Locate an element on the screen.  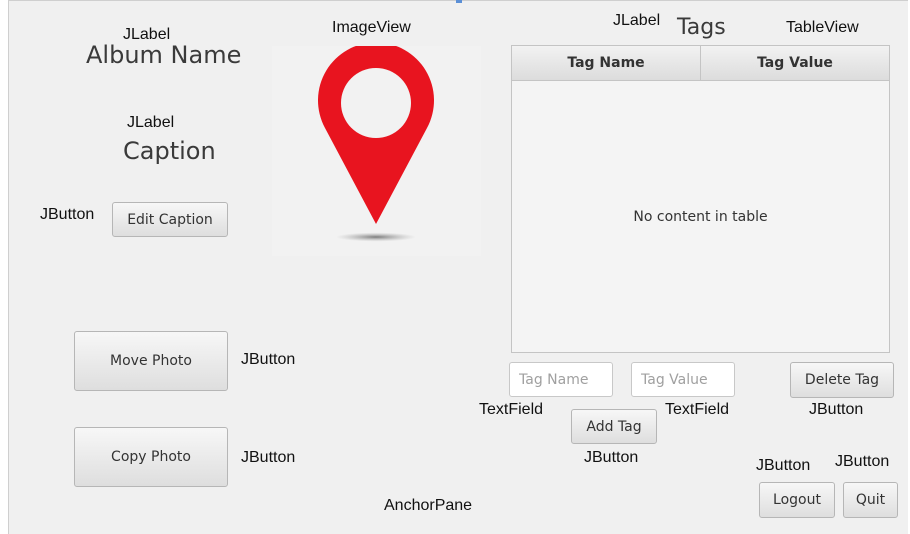
add-tag-type-annotation: JButton is located at coordinates (611, 457).